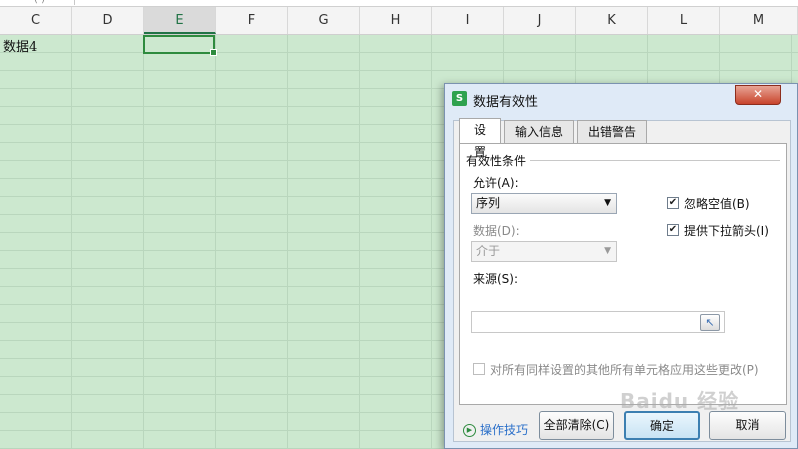  I want to click on dialog-titlebar: S 数据有效性 ✕, so click(621, 98).